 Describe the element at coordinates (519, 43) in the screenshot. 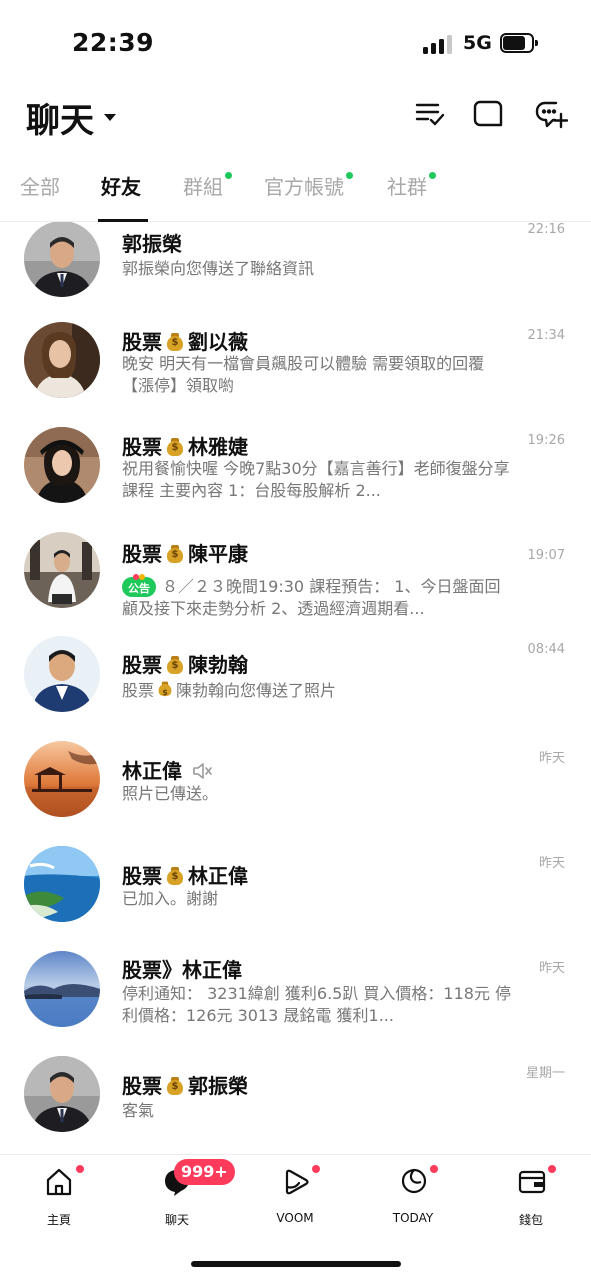

I see `battery-icon` at that location.